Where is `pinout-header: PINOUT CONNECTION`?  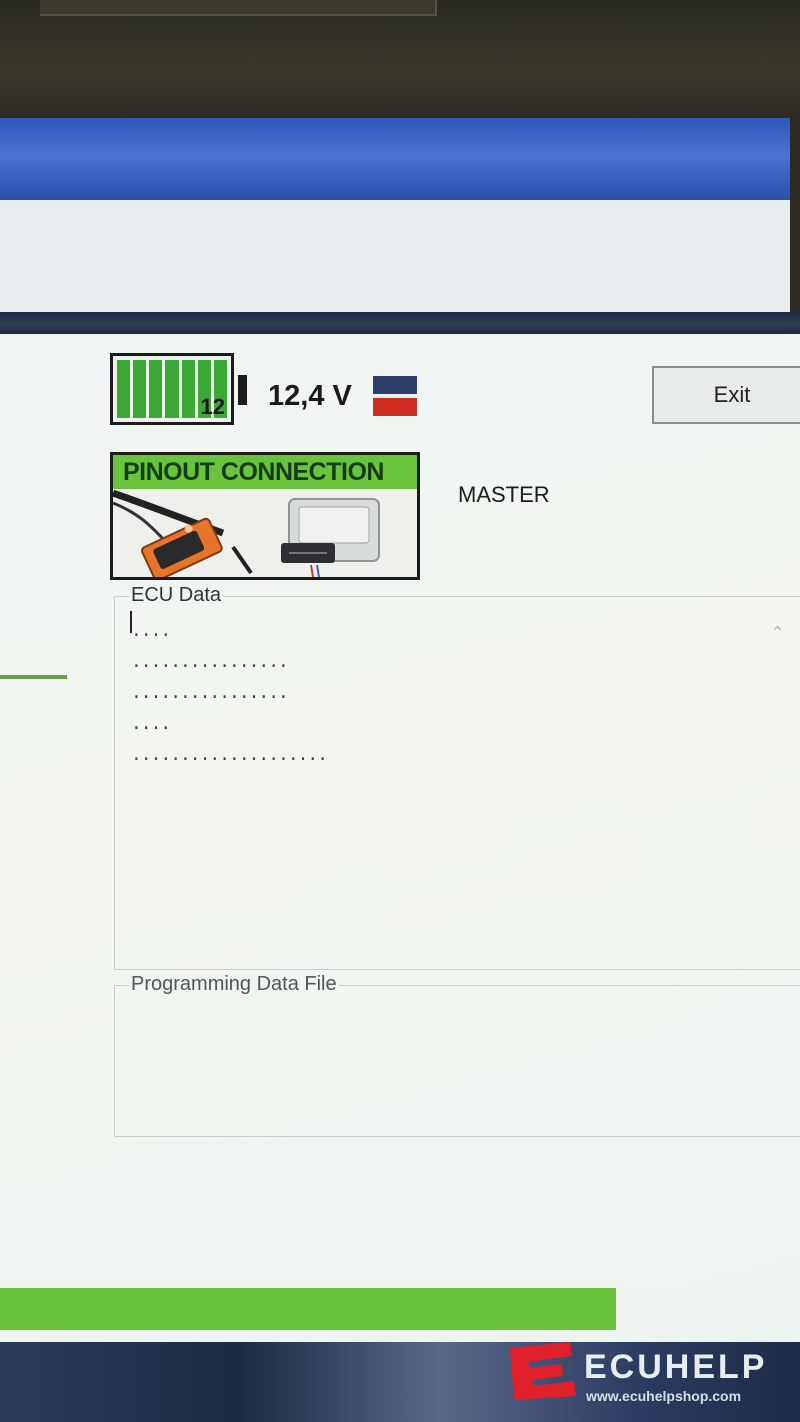
pinout-header: PINOUT CONNECTION is located at coordinates (265, 472).